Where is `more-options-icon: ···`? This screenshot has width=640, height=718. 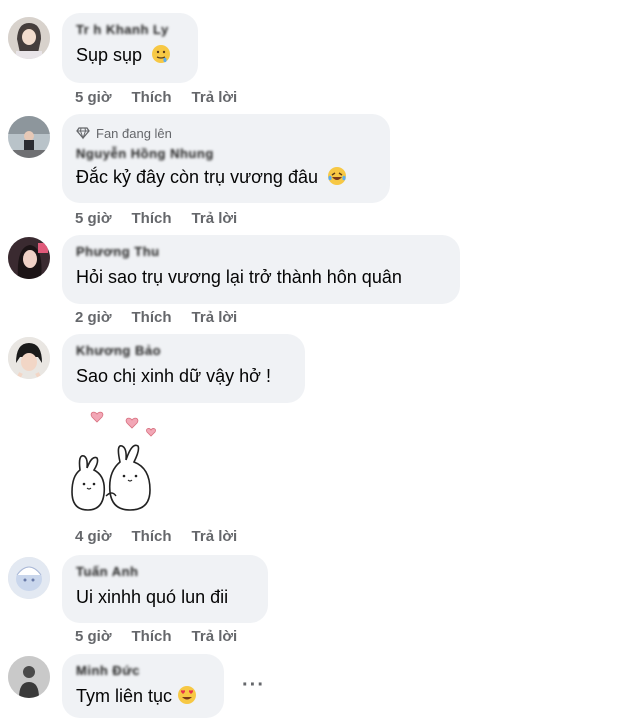
more-options-icon: ··· is located at coordinates (253, 685).